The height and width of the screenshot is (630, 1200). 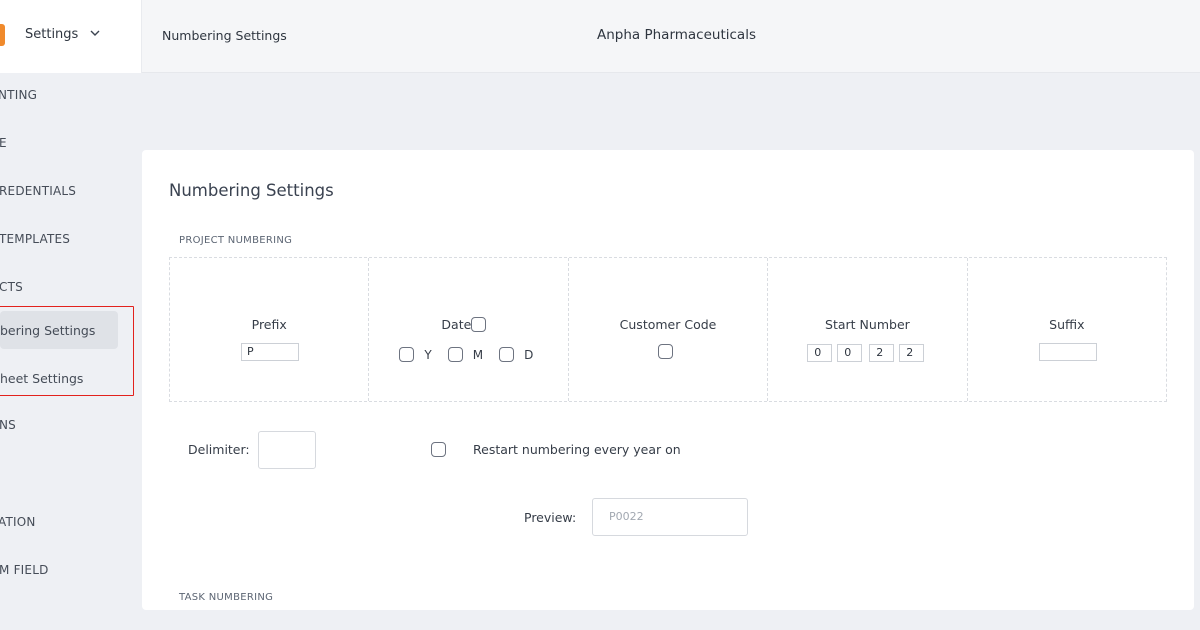 I want to click on top-left-menu-area: Settings, so click(x=71, y=36).